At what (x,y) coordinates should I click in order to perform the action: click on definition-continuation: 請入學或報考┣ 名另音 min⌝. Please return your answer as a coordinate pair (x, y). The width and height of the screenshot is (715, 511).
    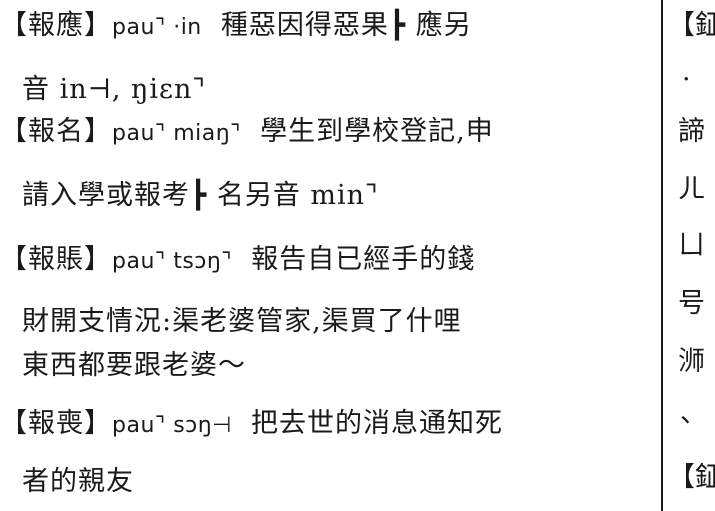
    Looking at the image, I should click on (200, 195).